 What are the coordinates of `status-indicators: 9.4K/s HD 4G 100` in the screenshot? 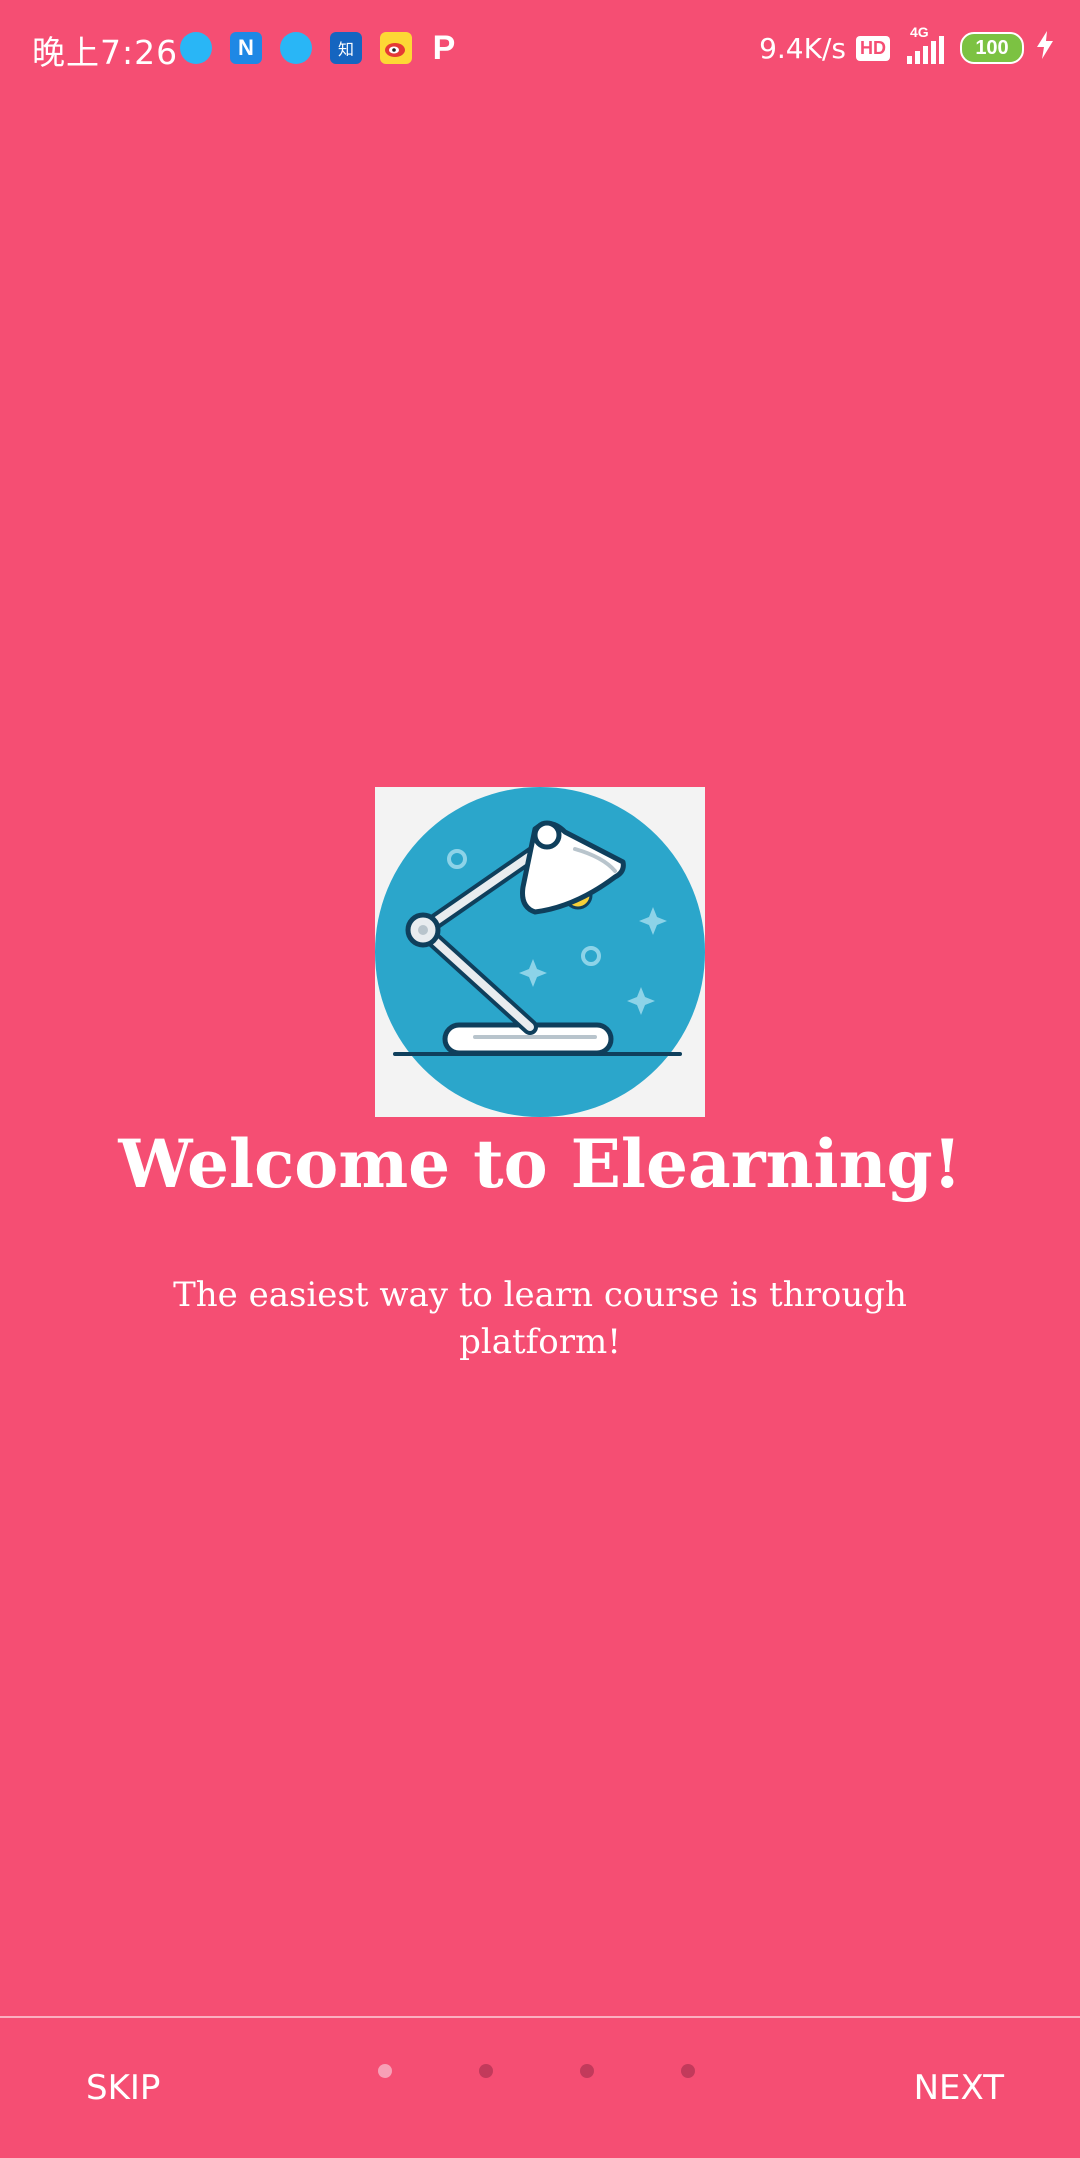 It's located at (906, 47).